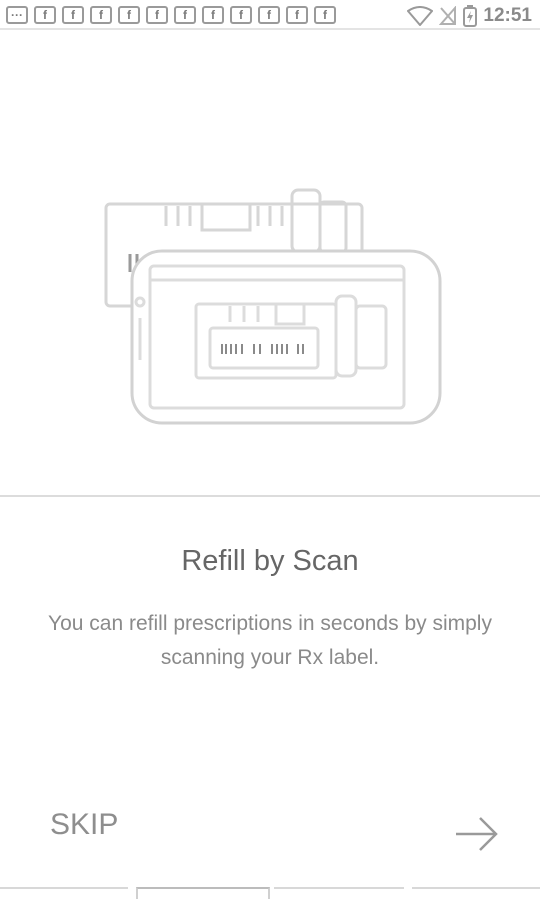 Image resolution: width=540 pixels, height=899 pixels. What do you see at coordinates (420, 16) in the screenshot?
I see `wifi-icon` at bounding box center [420, 16].